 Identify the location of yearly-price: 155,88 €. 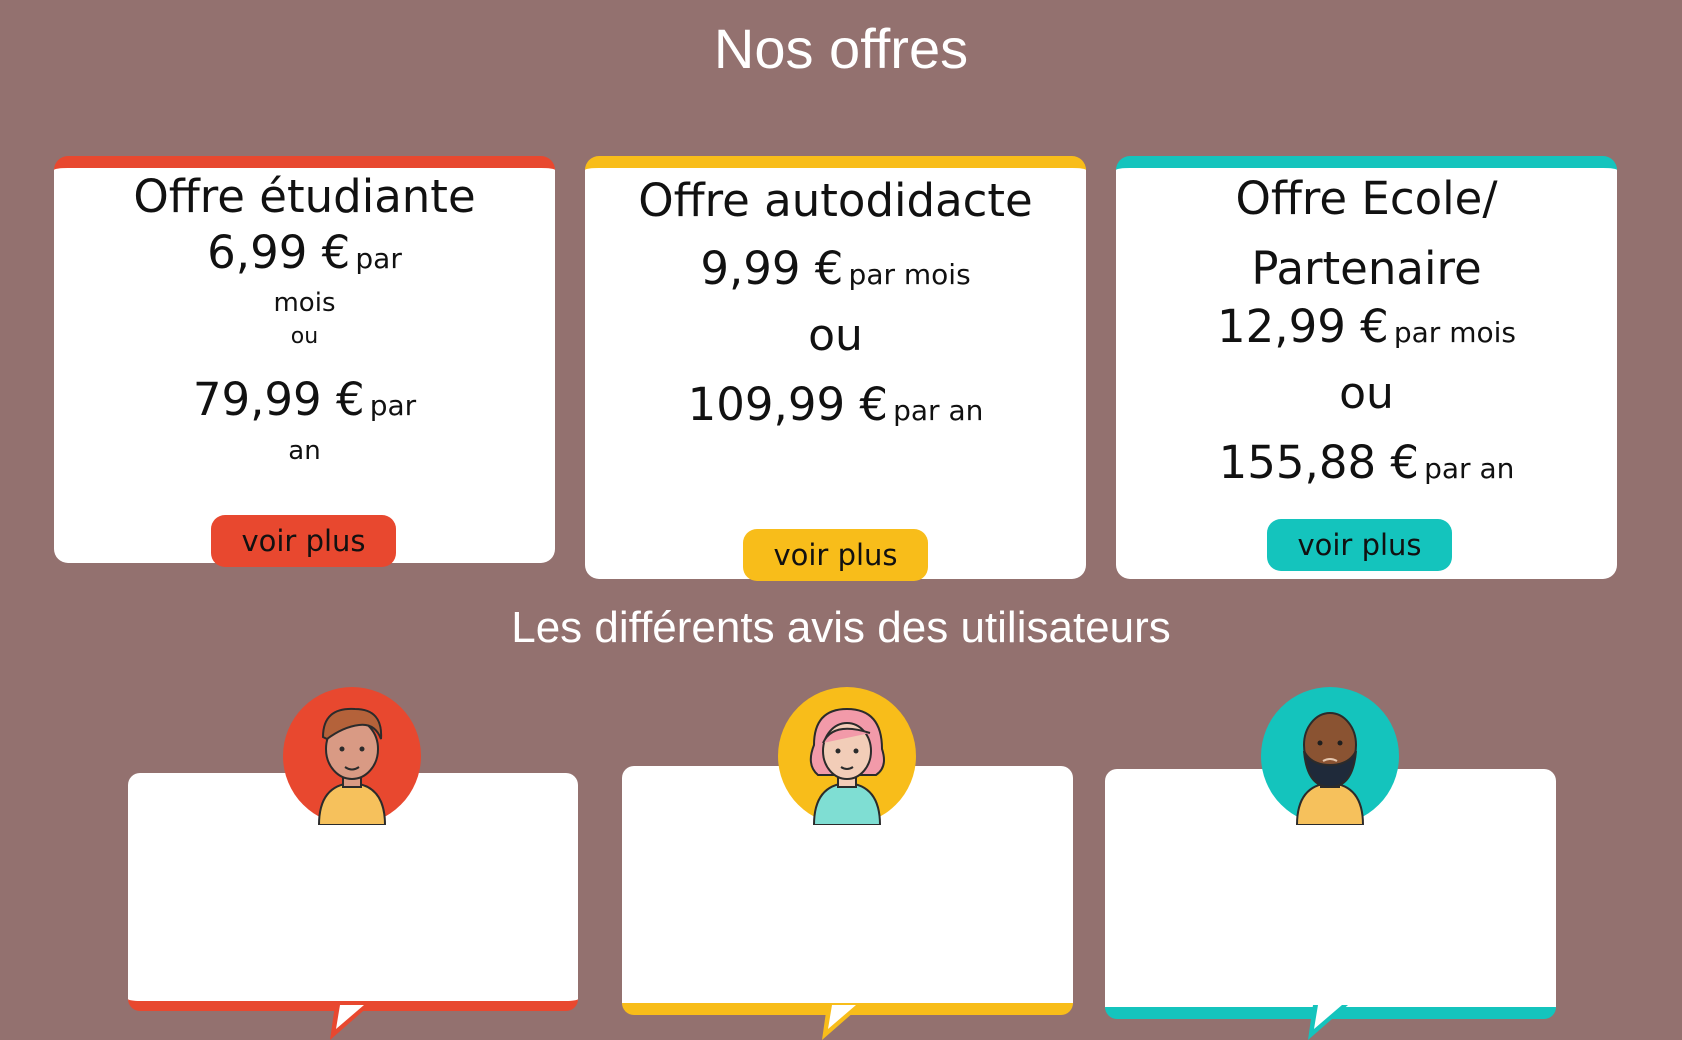
(1319, 462).